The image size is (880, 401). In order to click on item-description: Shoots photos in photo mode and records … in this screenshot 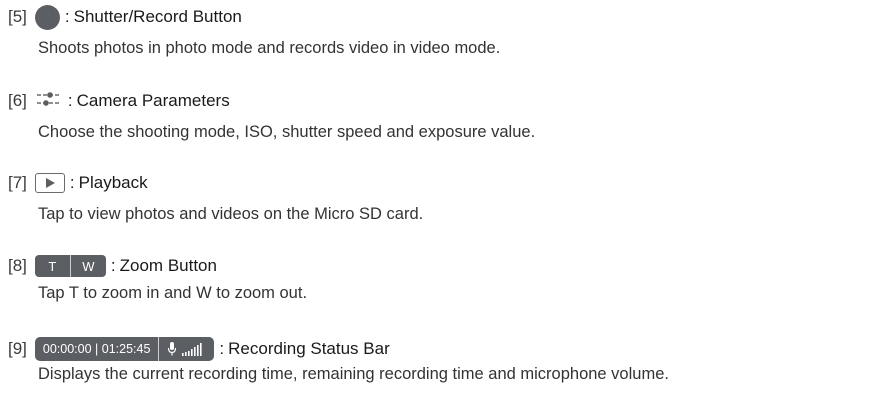, I will do `click(269, 48)`.